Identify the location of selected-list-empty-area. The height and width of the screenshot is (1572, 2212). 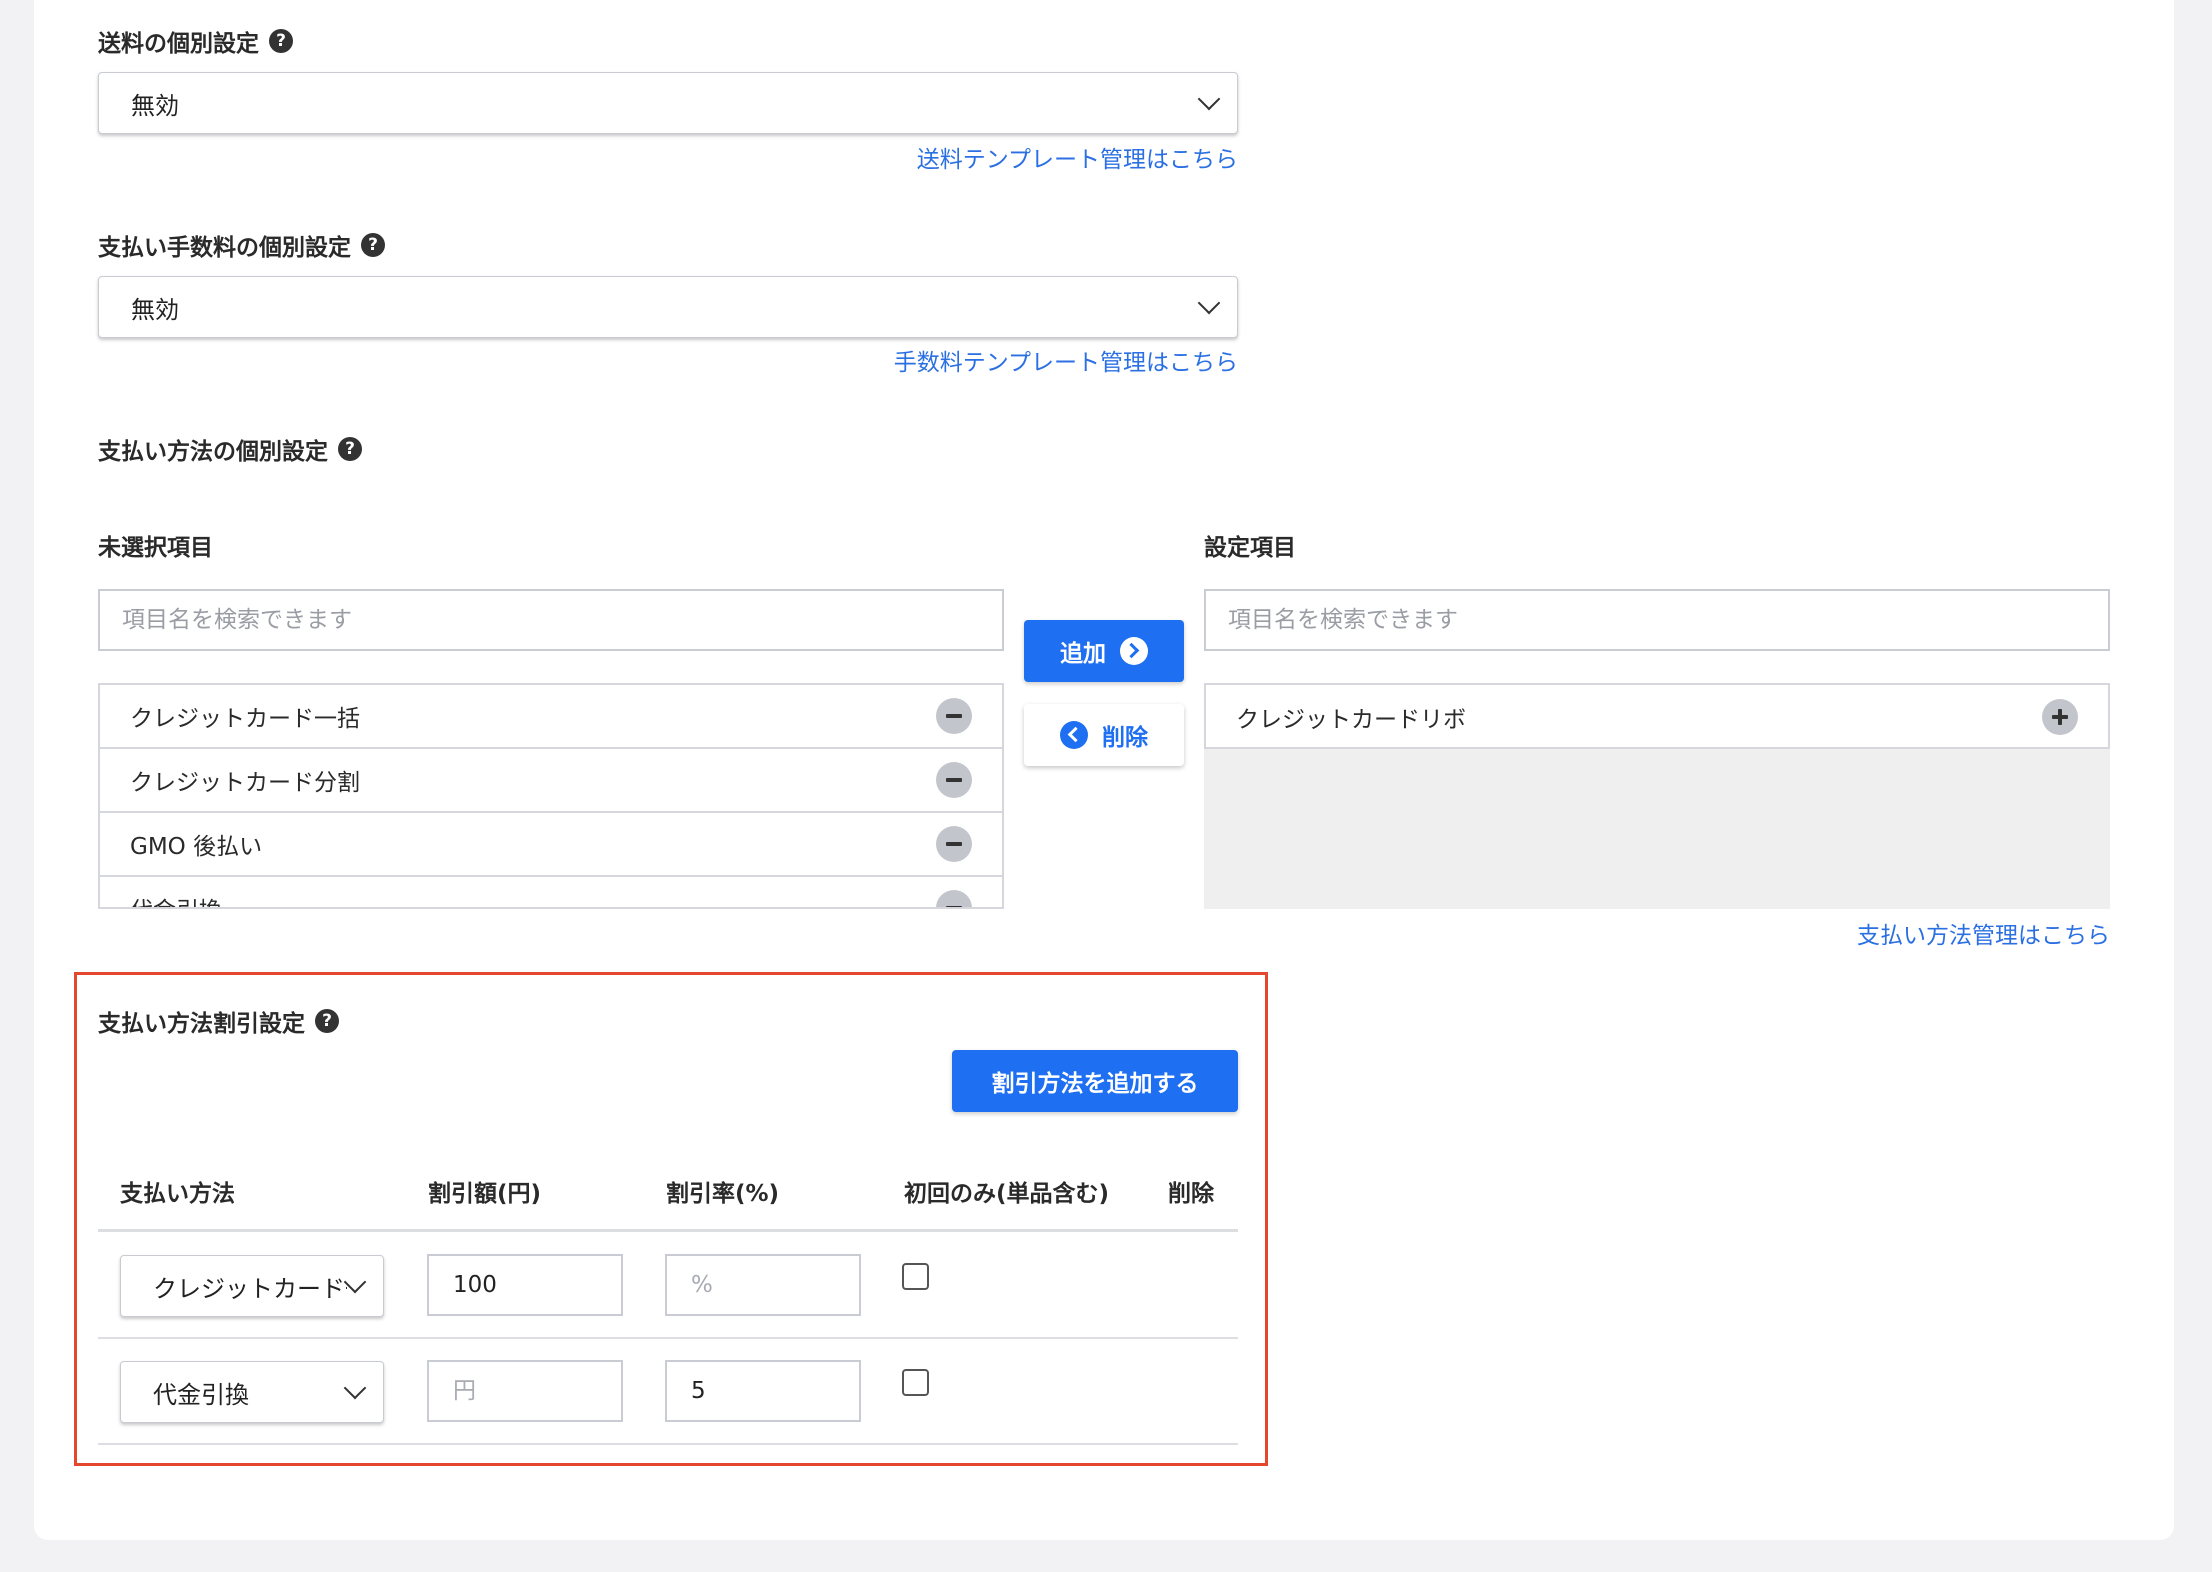
(1657, 829).